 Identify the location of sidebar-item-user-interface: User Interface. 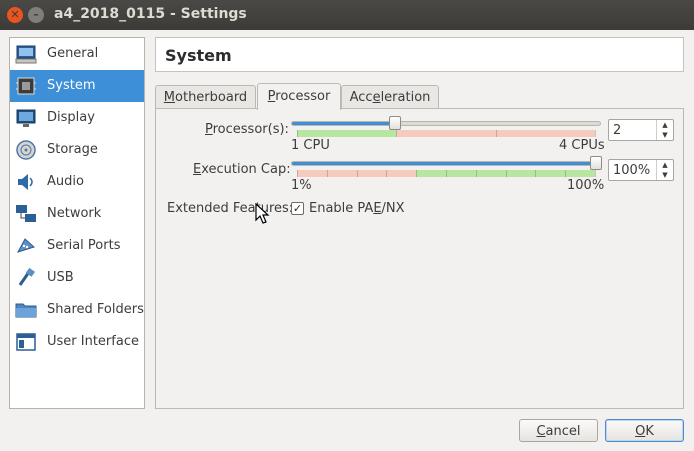
(77, 342).